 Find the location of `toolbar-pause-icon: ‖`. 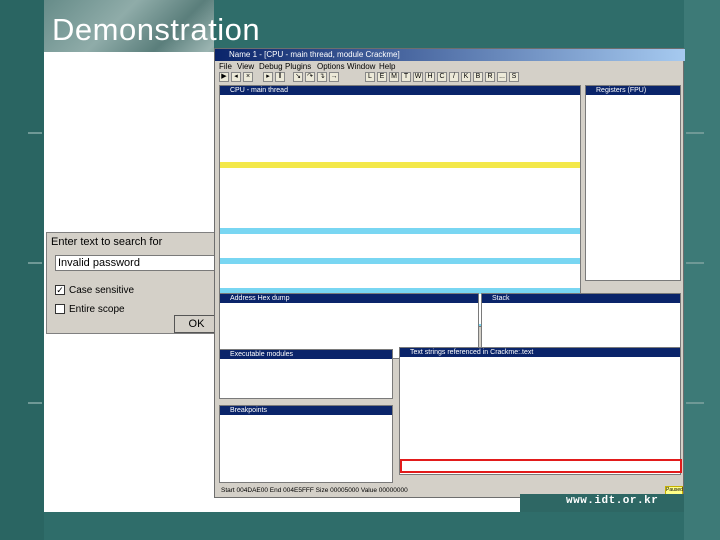

toolbar-pause-icon: ‖ is located at coordinates (280, 77).